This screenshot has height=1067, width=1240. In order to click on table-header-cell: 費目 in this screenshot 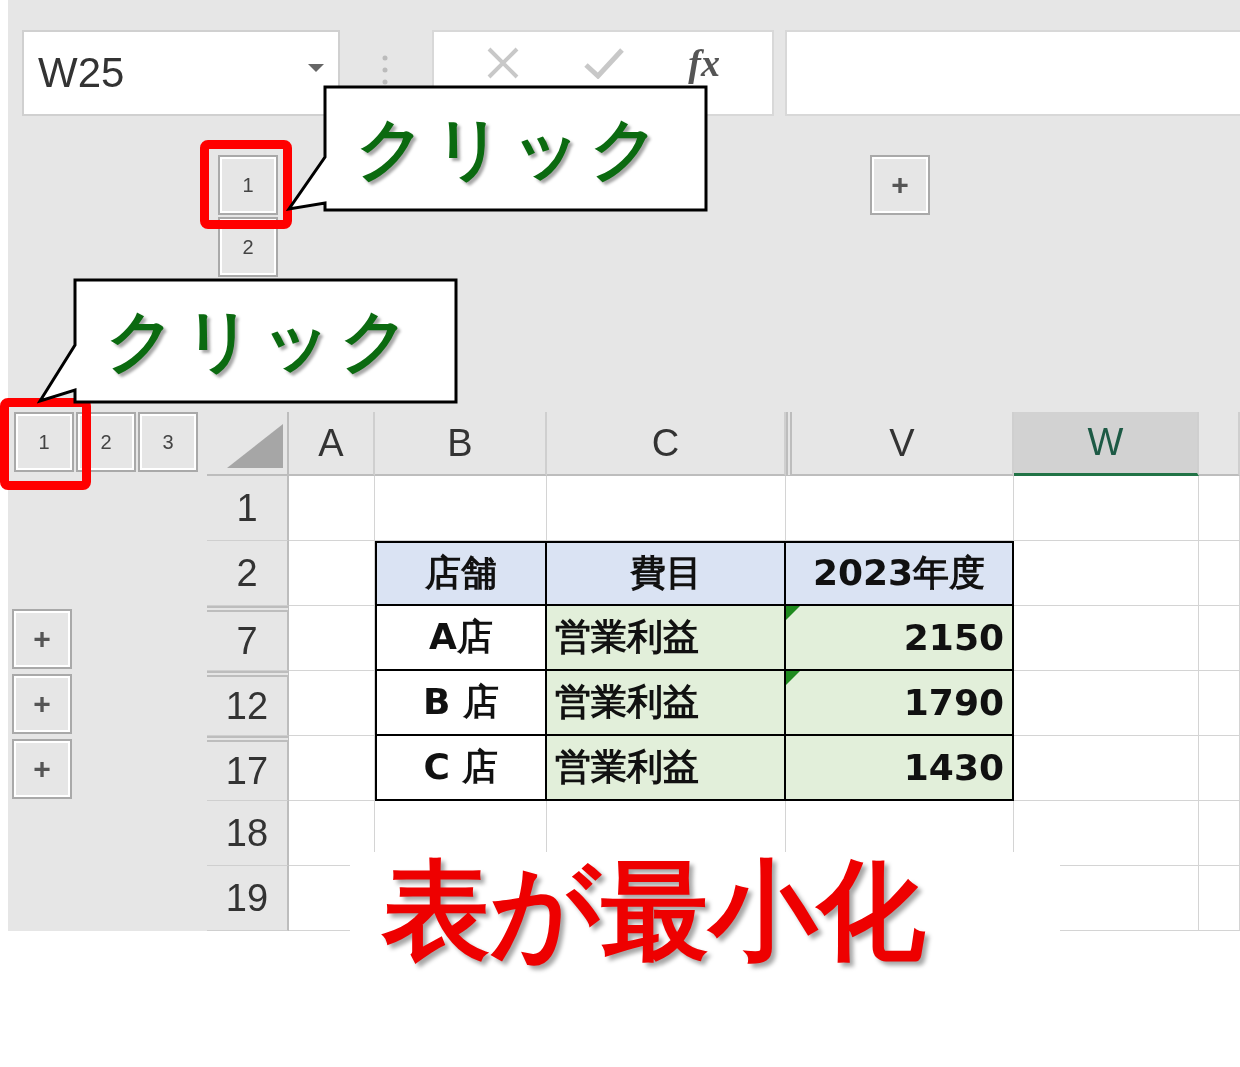, I will do `click(666, 573)`.